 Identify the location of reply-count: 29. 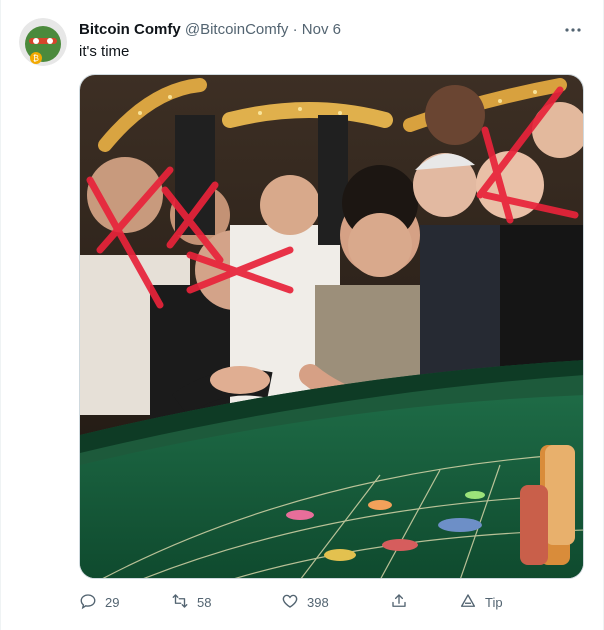
(112, 602).